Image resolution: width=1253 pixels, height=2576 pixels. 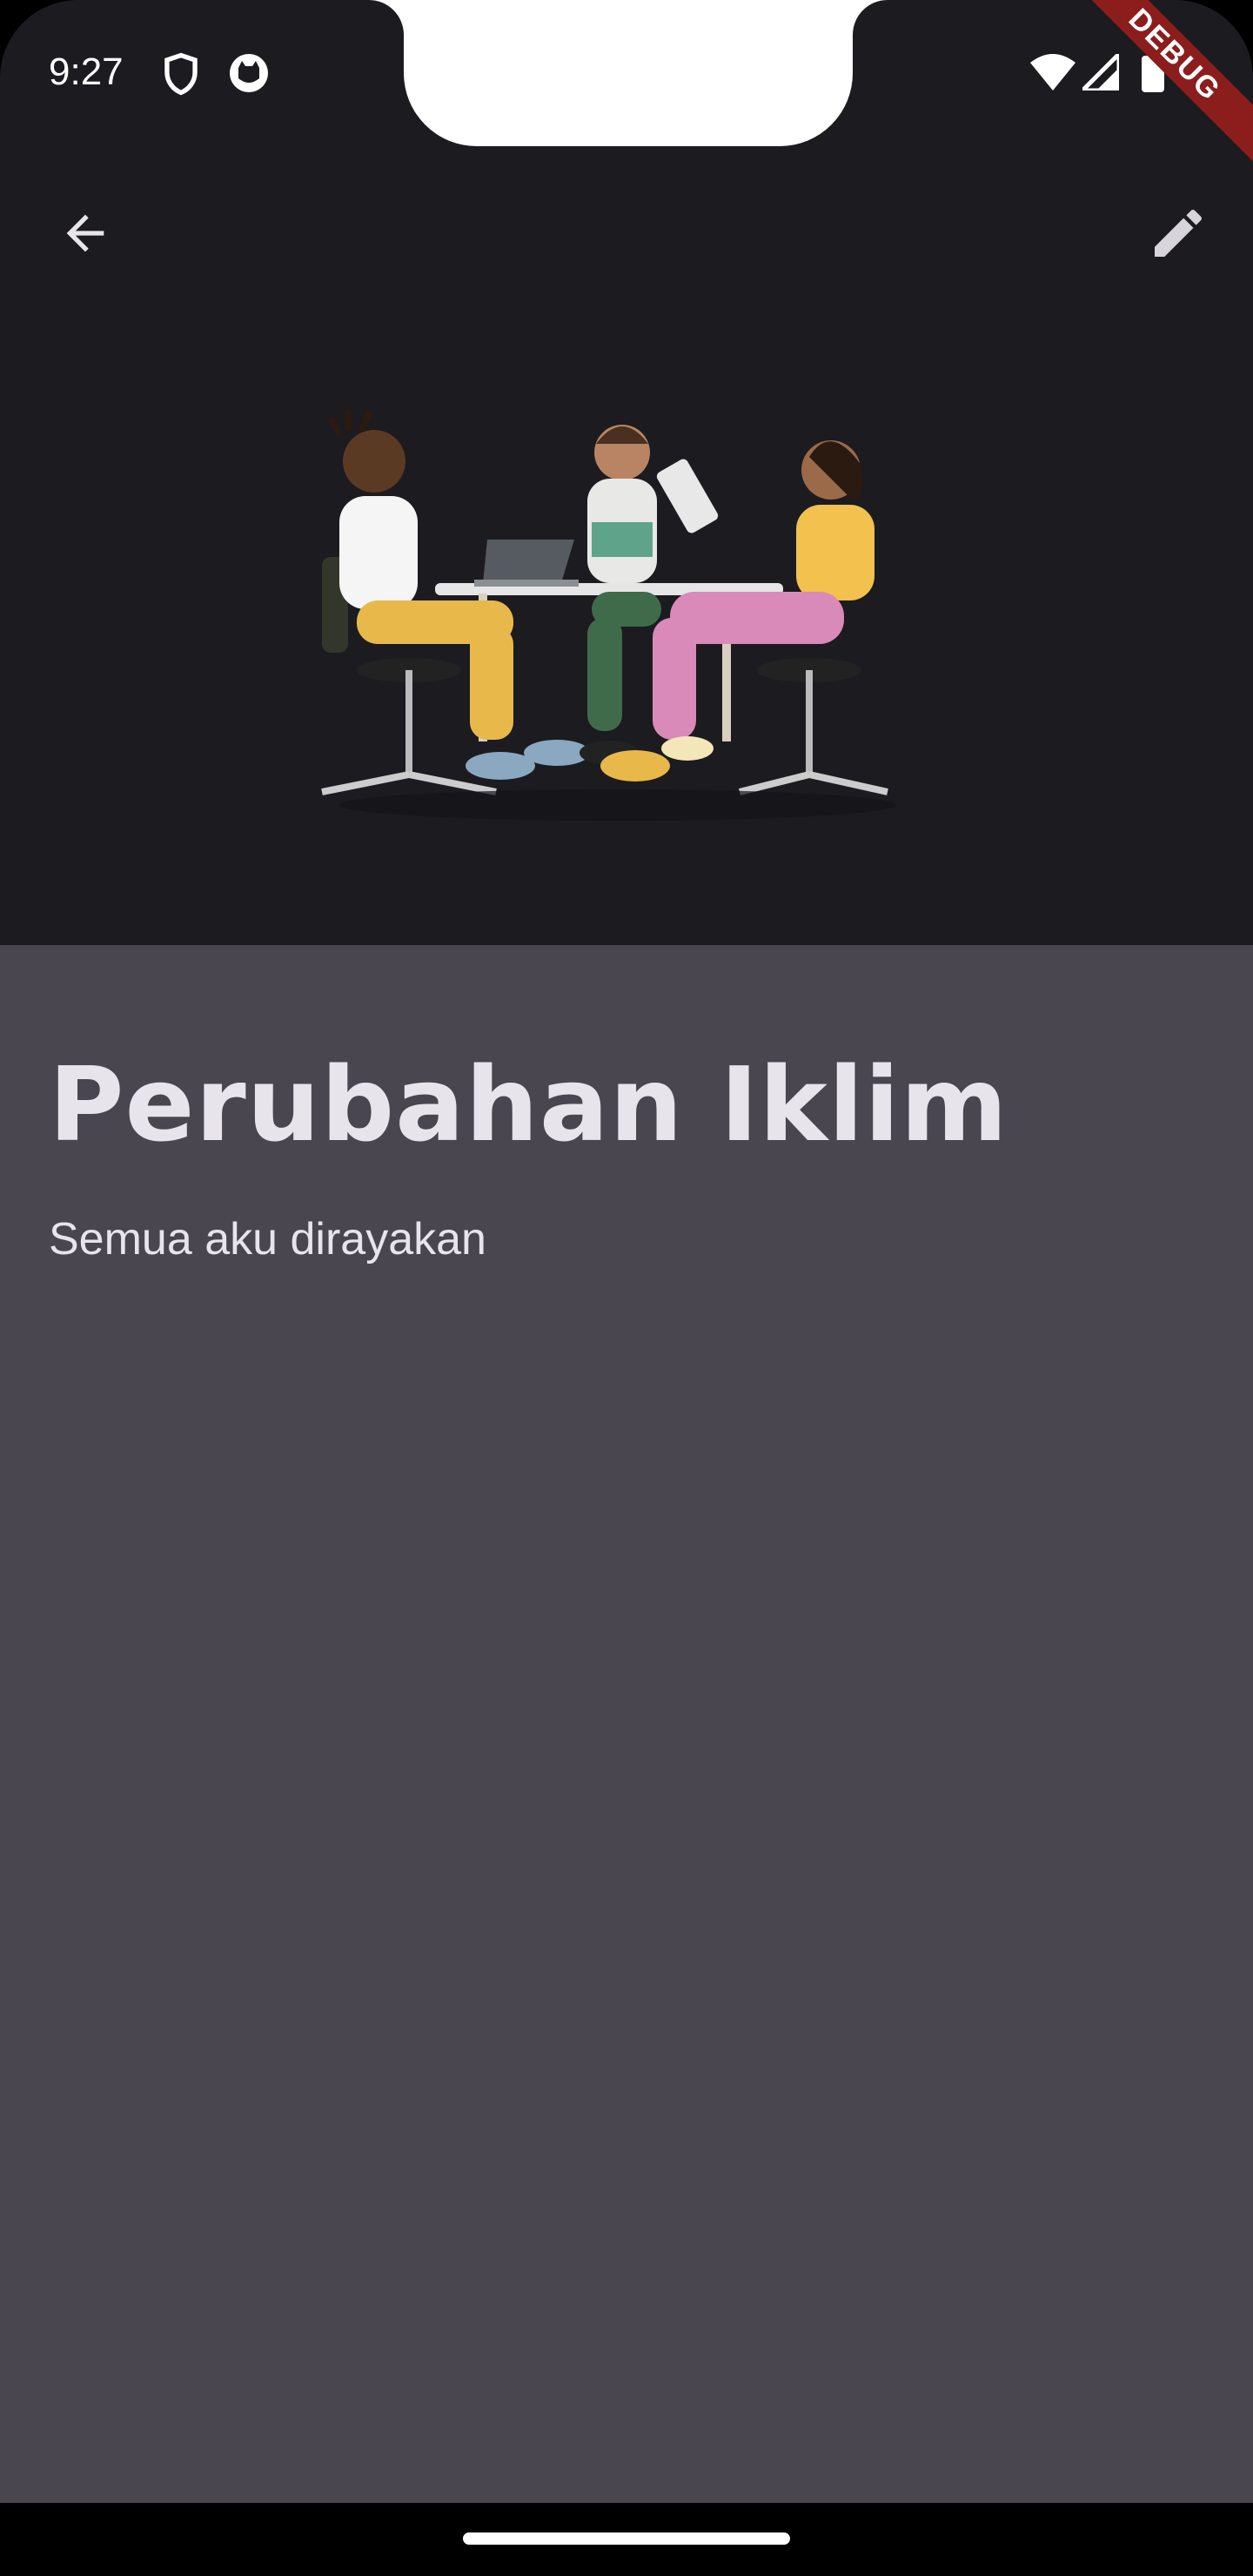 What do you see at coordinates (86, 71) in the screenshot?
I see `status-time: 9:27` at bounding box center [86, 71].